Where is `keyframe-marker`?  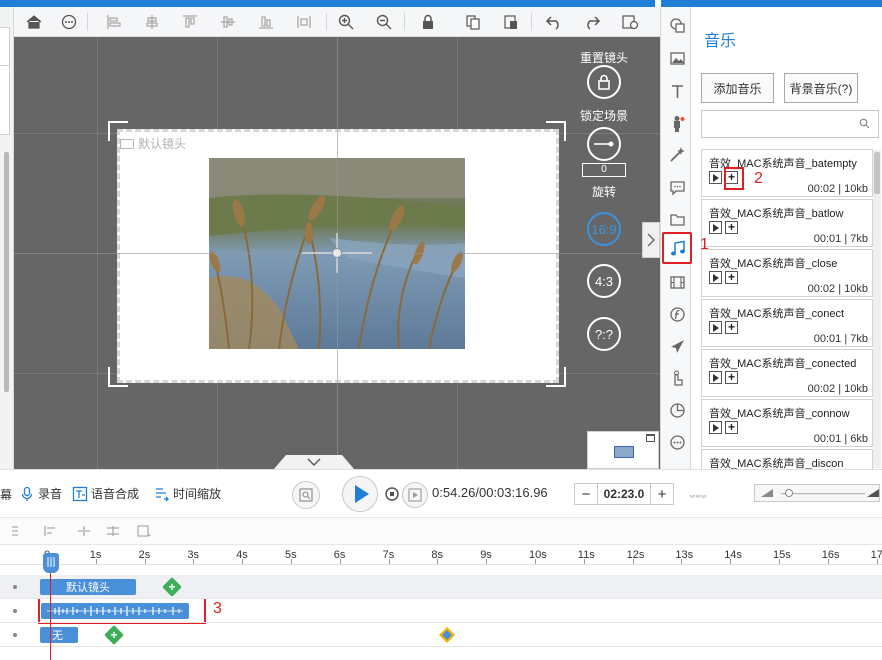 keyframe-marker is located at coordinates (447, 635).